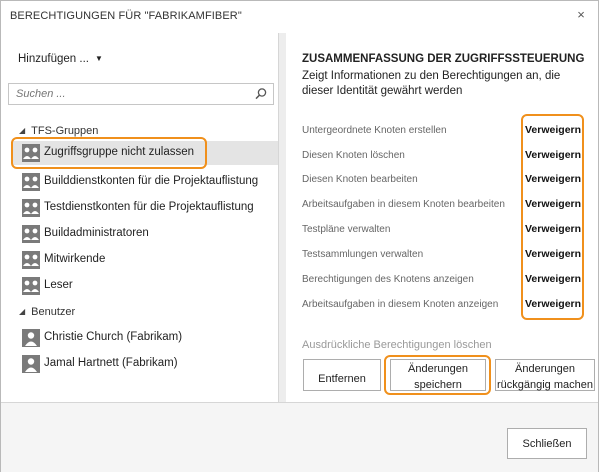 The width and height of the screenshot is (599, 472). What do you see at coordinates (53, 312) in the screenshot?
I see `users-label: Benutzer` at bounding box center [53, 312].